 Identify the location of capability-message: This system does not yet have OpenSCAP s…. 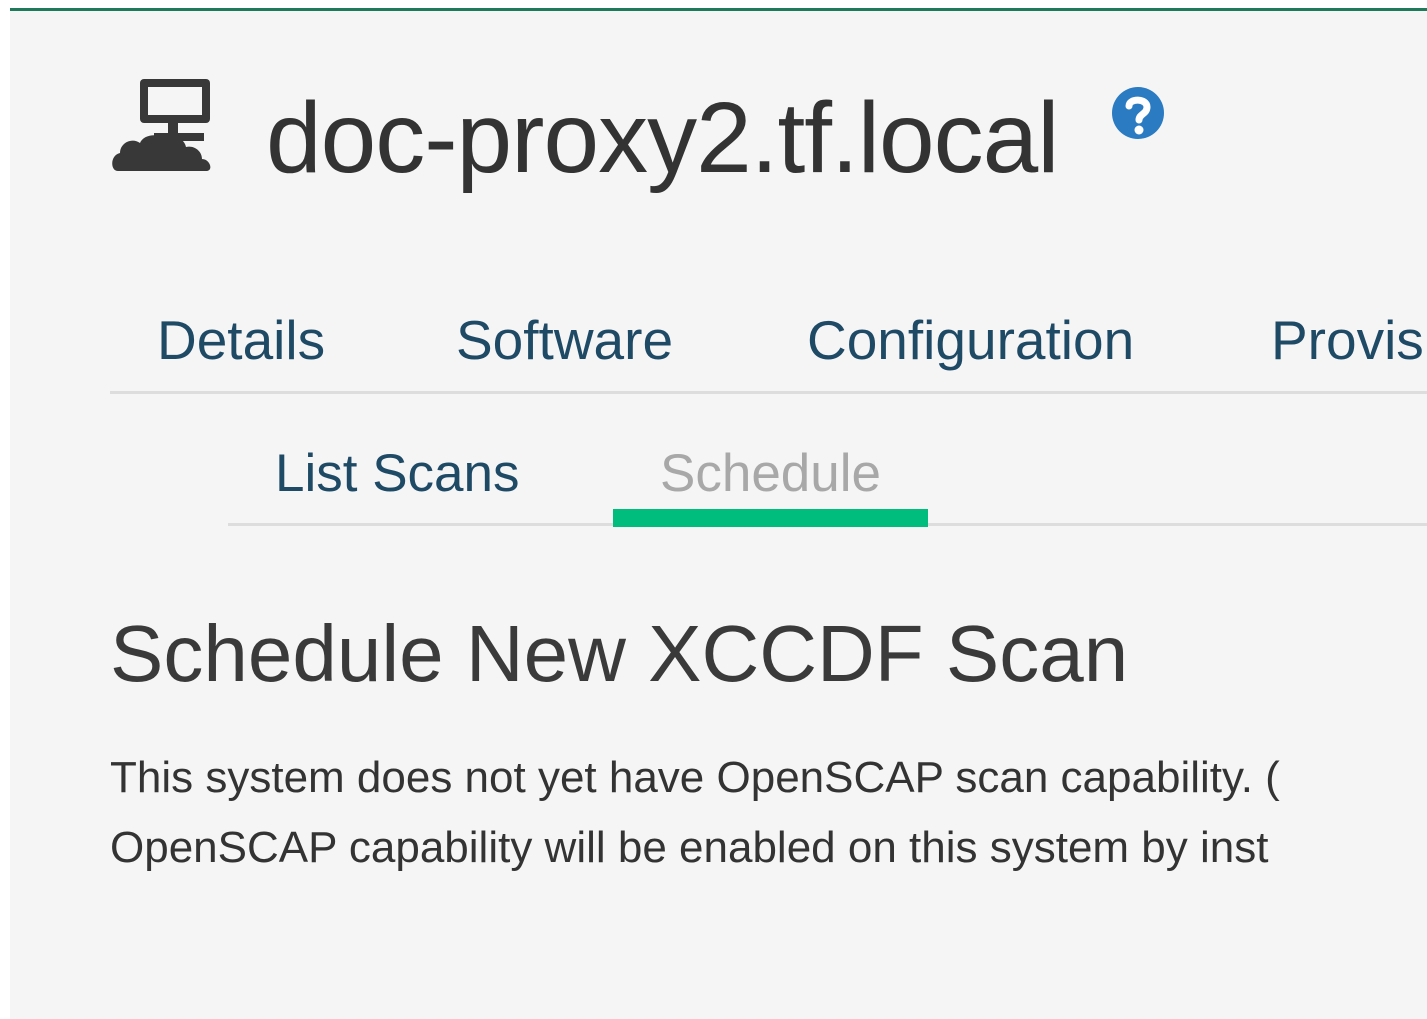
(768, 813).